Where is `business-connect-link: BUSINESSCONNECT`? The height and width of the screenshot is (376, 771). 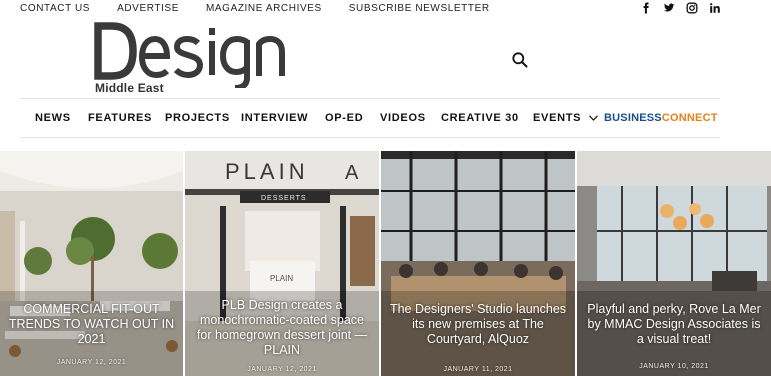 business-connect-link: BUSINESSCONNECT is located at coordinates (661, 118).